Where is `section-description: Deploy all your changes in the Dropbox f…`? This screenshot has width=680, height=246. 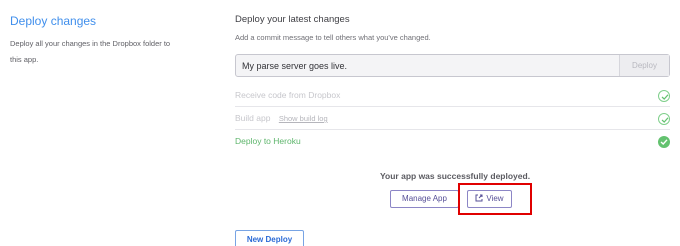 section-description: Deploy all your changes in the Dropbox f… is located at coordinates (90, 51).